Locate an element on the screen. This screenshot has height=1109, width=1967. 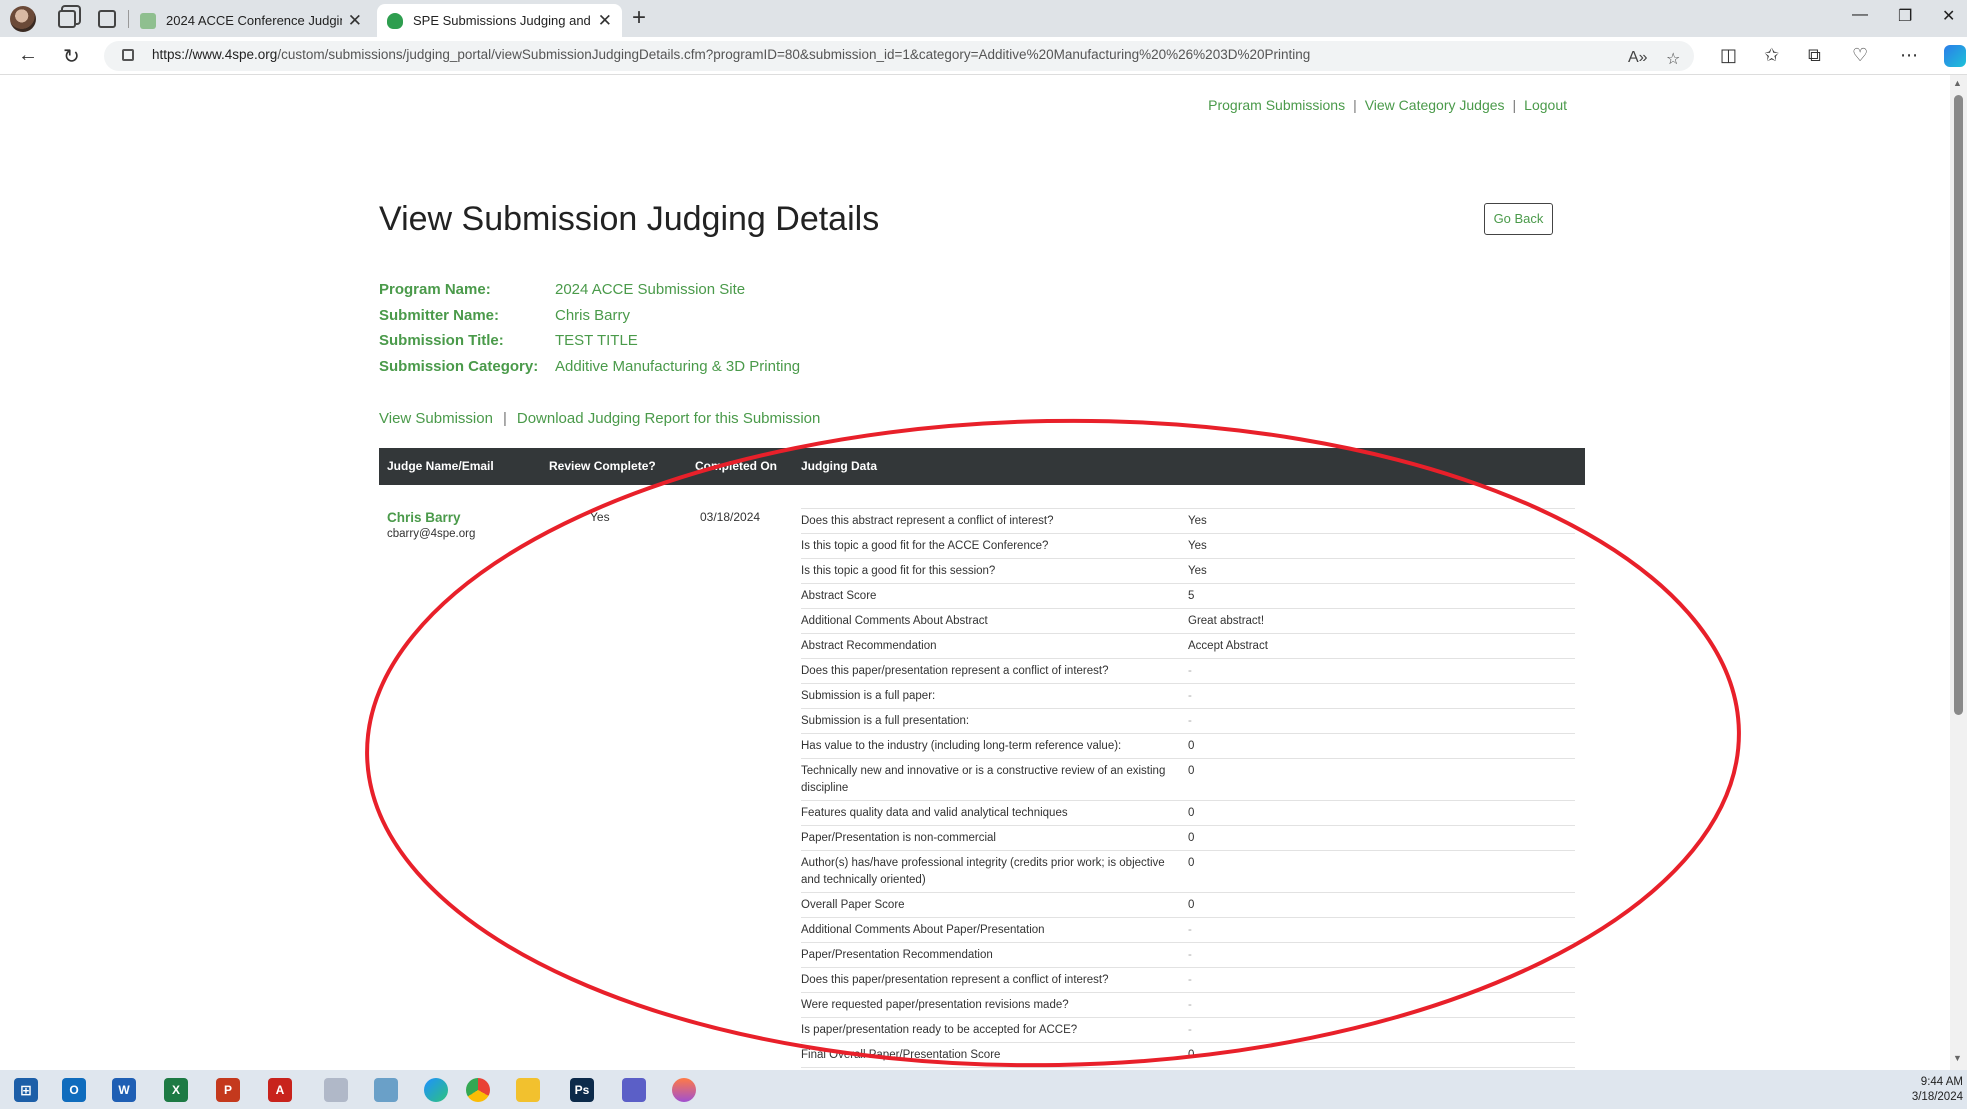
vertical-scrollbar: ▲ ▼ is located at coordinates (1958, 572).